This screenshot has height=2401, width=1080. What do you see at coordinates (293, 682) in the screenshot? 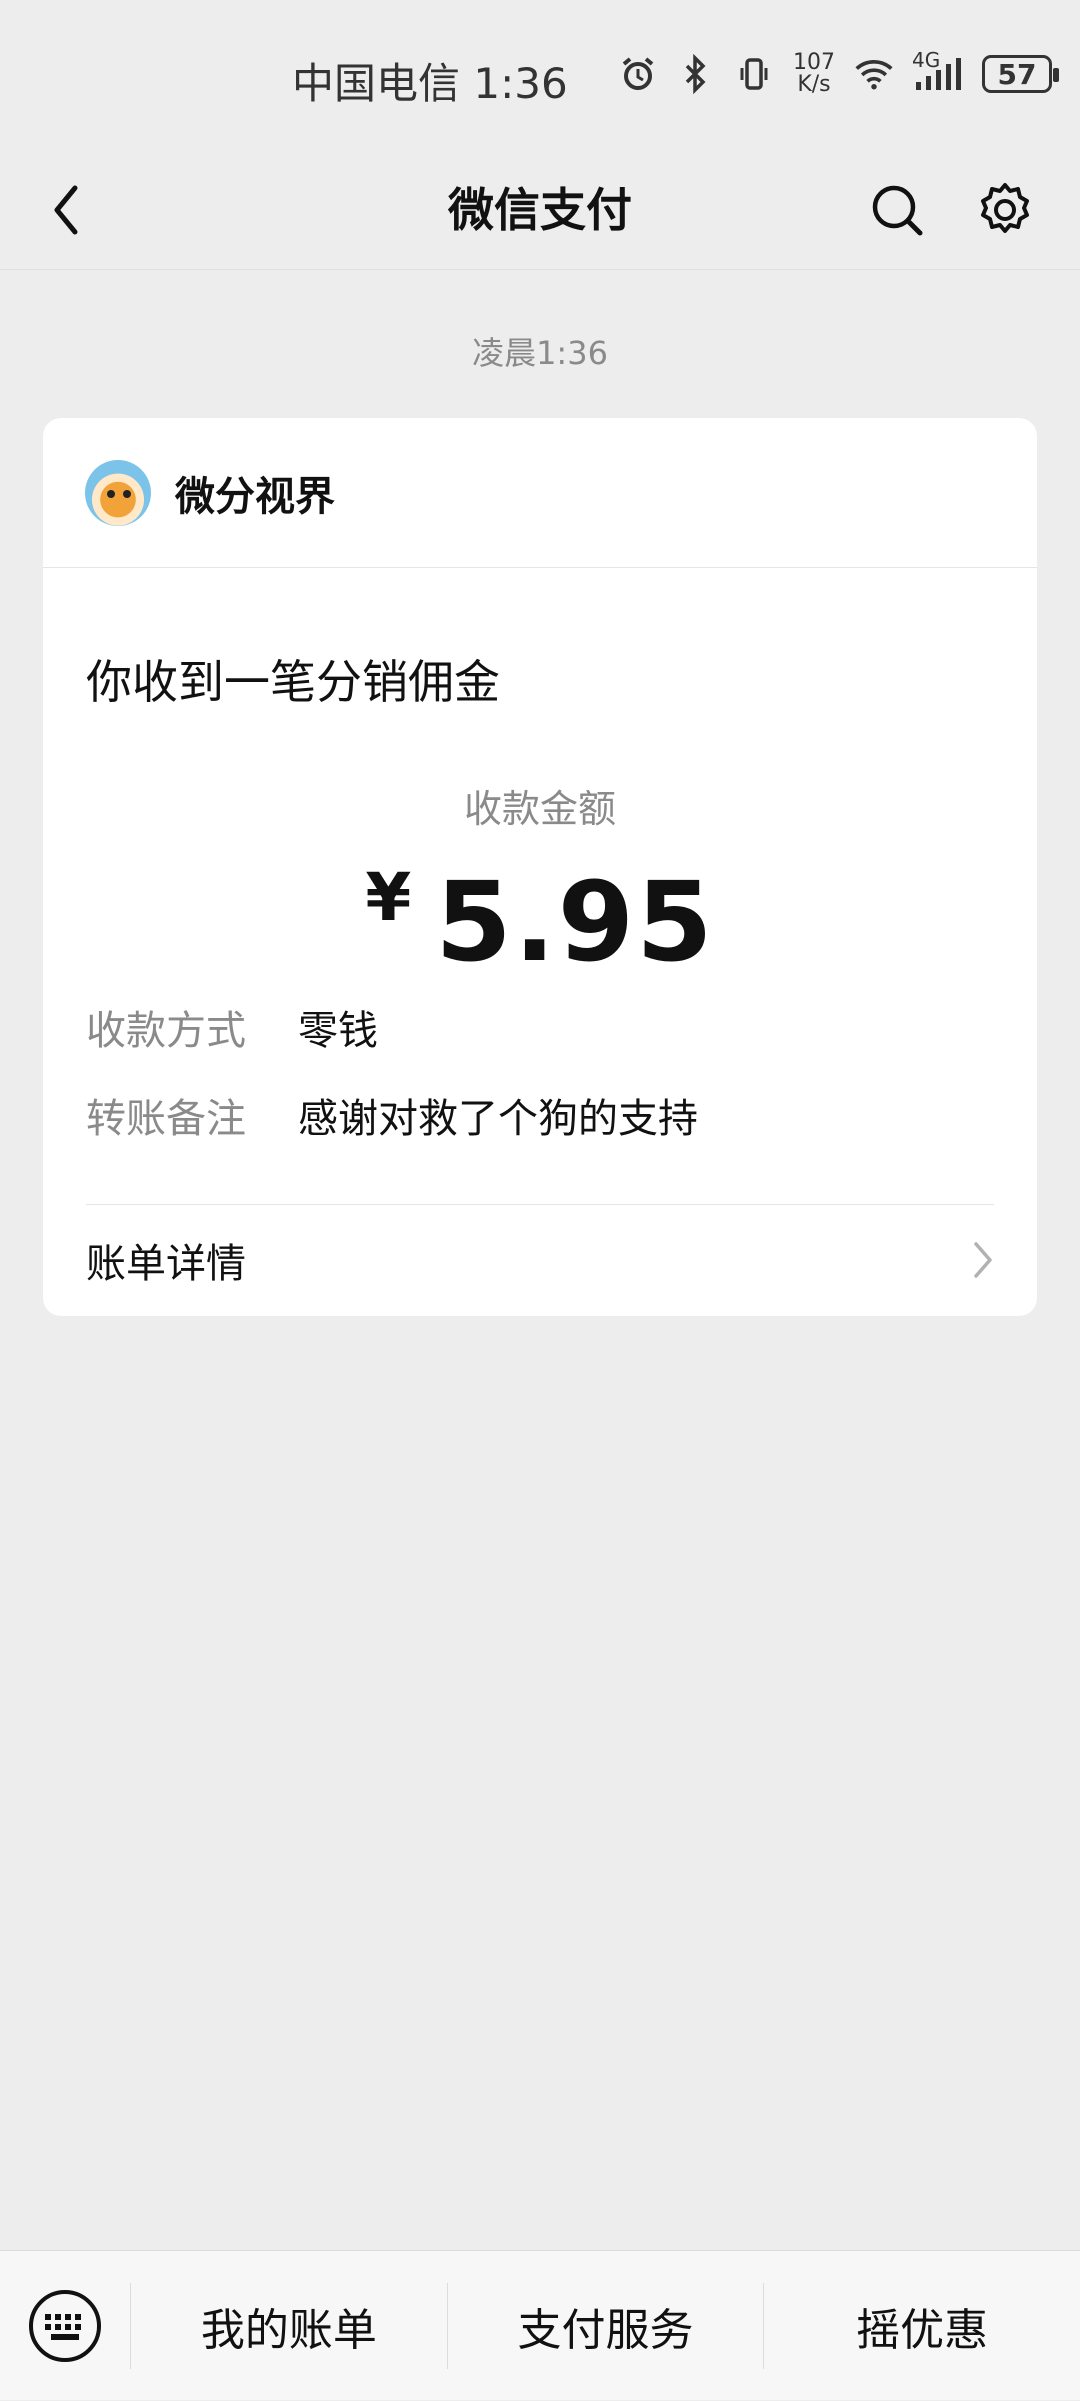
I see `notification-title: 你收到一笔分销佣金` at bounding box center [293, 682].